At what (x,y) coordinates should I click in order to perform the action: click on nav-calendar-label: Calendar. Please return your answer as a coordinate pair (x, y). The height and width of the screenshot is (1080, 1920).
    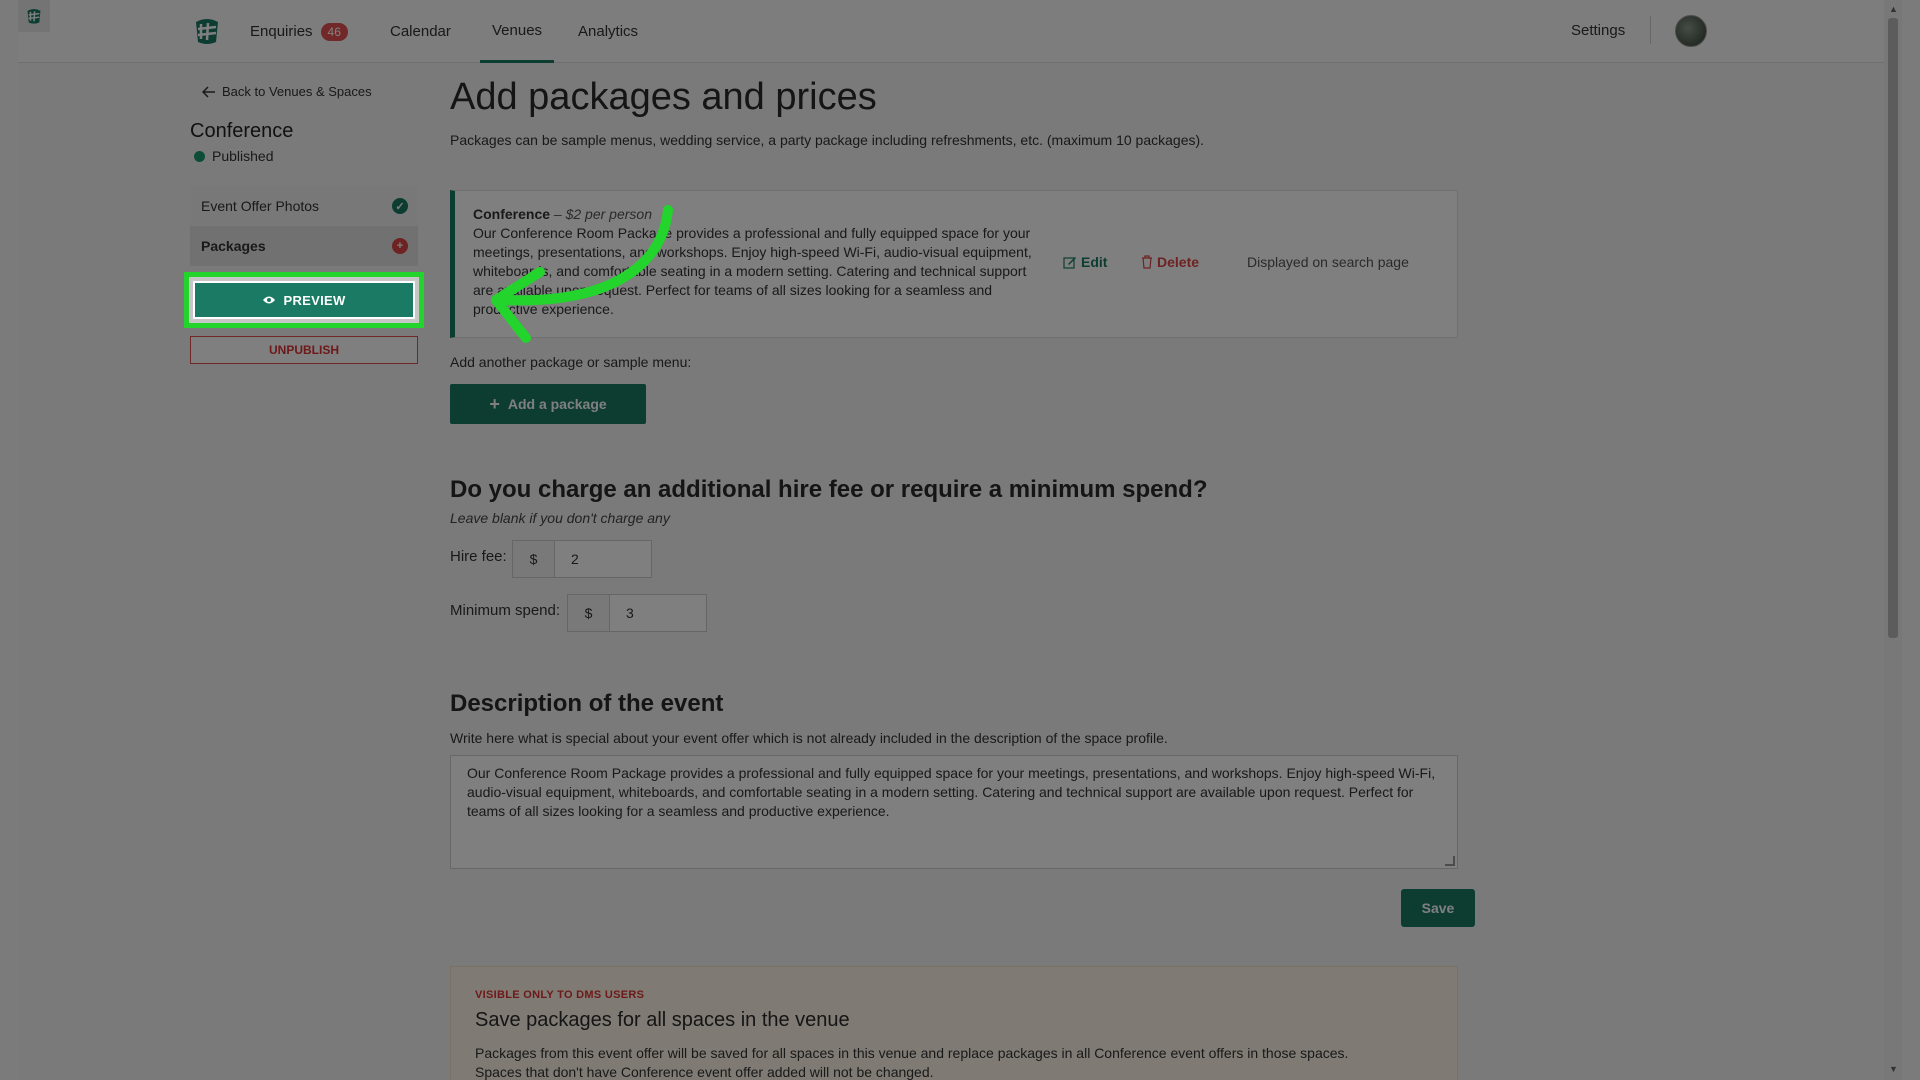
    Looking at the image, I should click on (420, 31).